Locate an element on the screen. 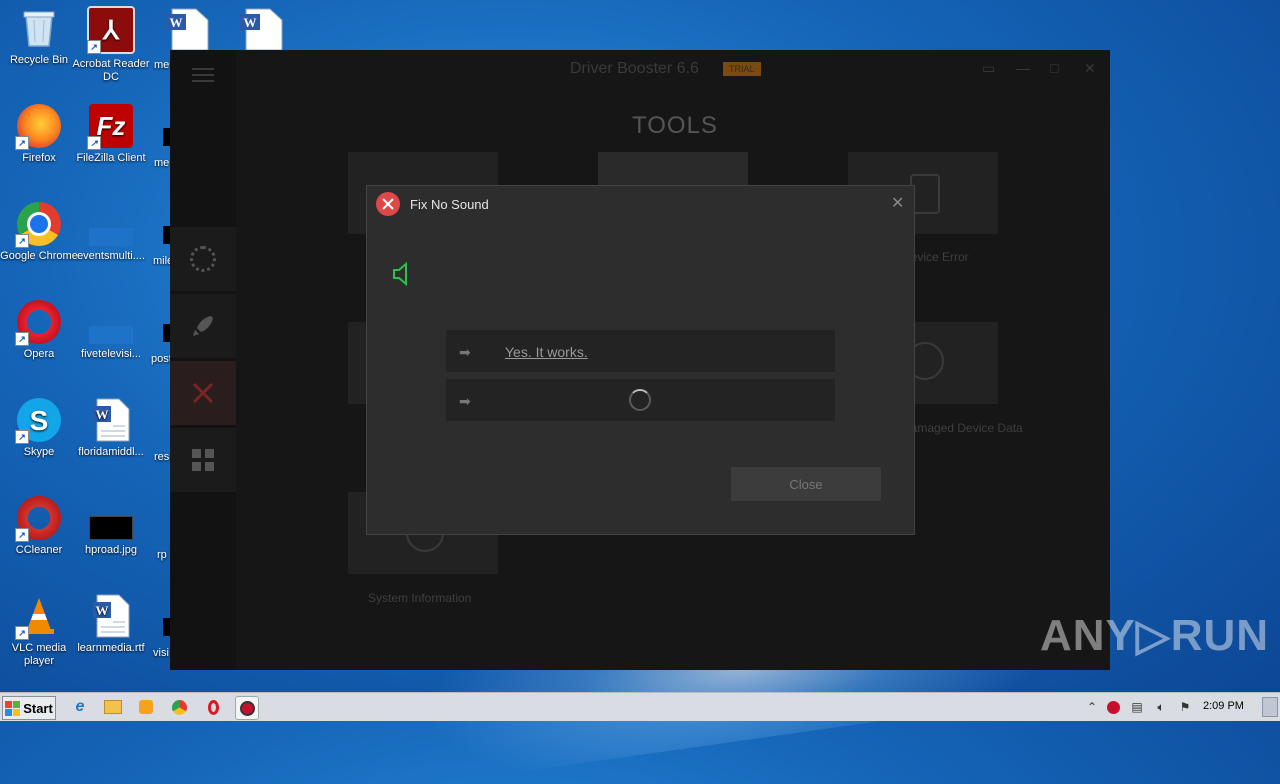 The width and height of the screenshot is (1280, 784). desktop-icon-ccleaner: ↗ CCleaner is located at coordinates (39, 526).